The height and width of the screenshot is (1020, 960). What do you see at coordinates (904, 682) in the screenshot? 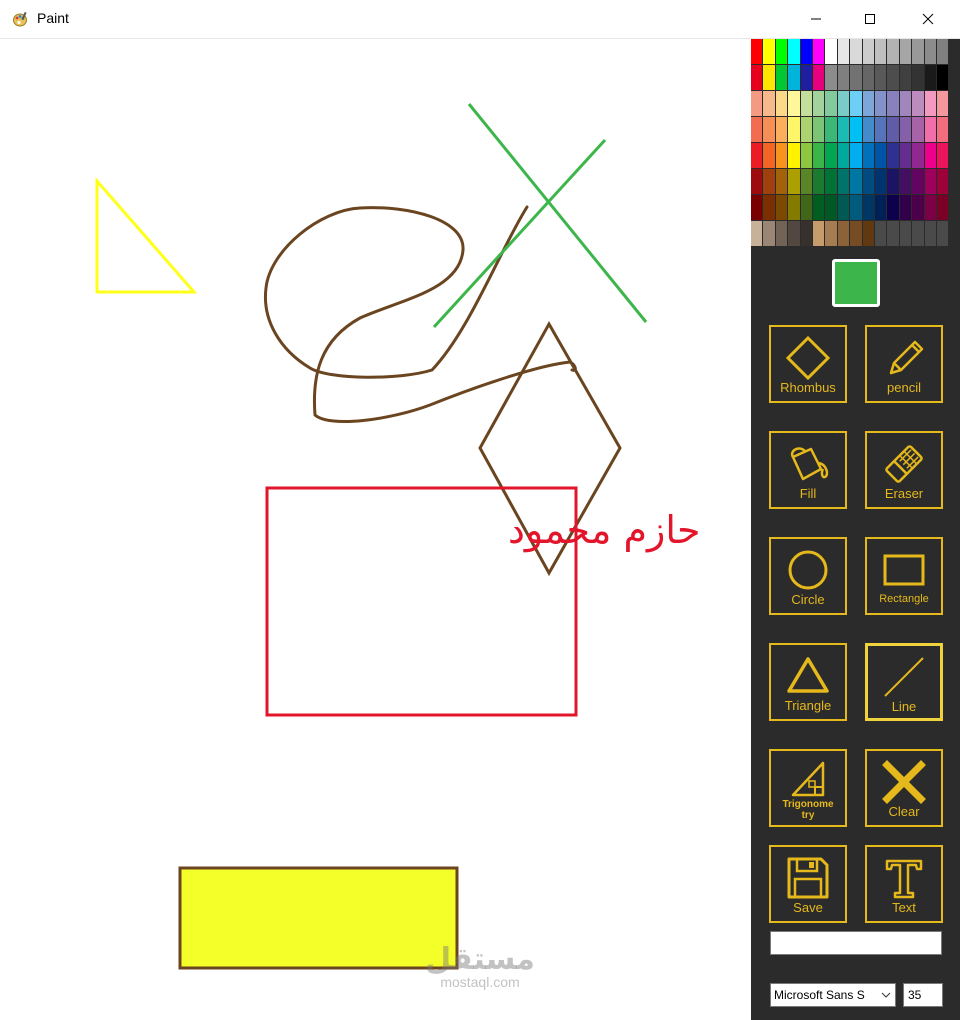
I see `line-tool-button: Line` at bounding box center [904, 682].